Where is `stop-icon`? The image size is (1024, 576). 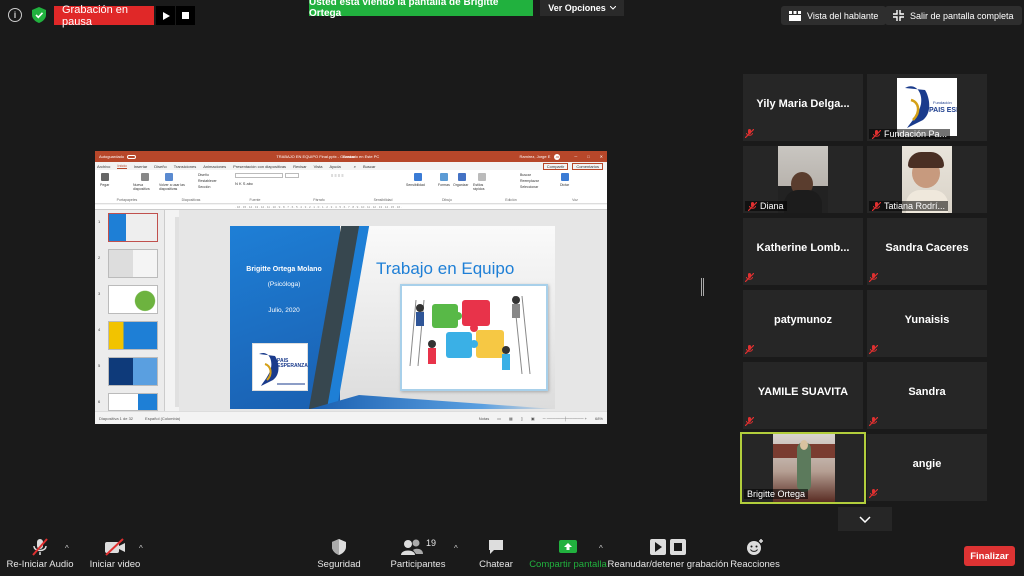 stop-icon is located at coordinates (678, 547).